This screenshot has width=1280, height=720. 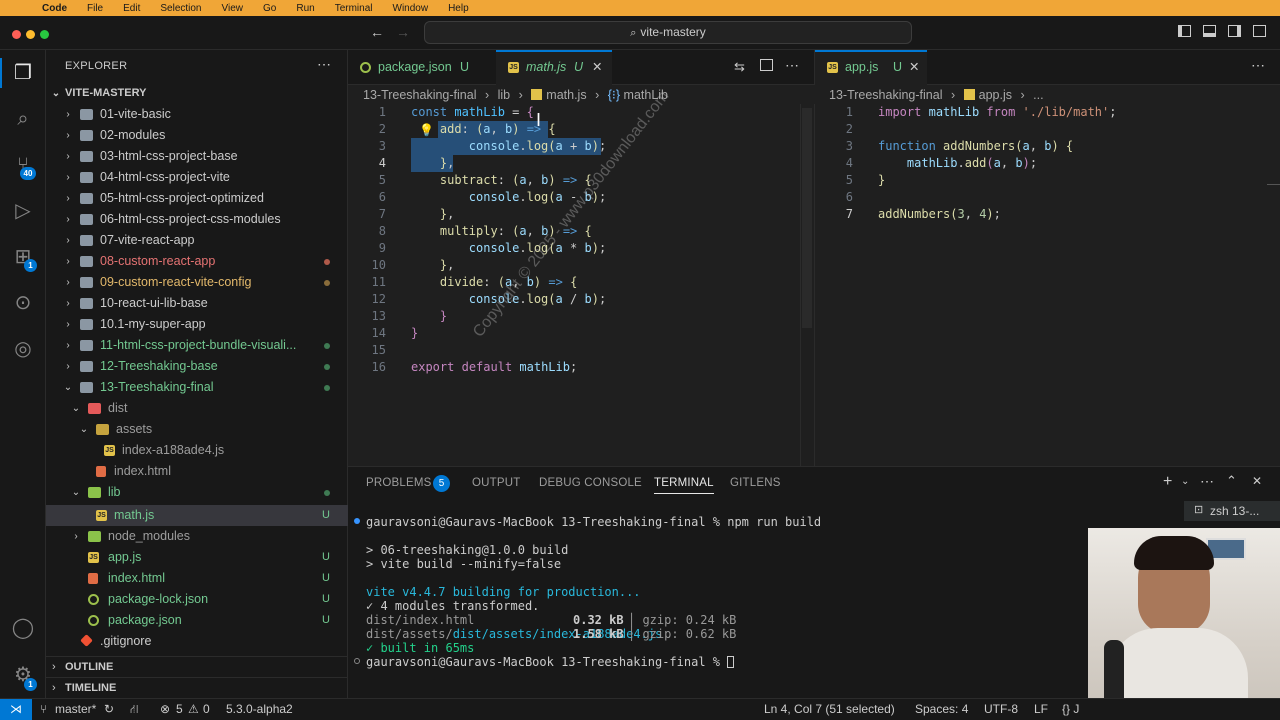 I want to click on tree-file: JS app.js U, so click(x=197, y=557).